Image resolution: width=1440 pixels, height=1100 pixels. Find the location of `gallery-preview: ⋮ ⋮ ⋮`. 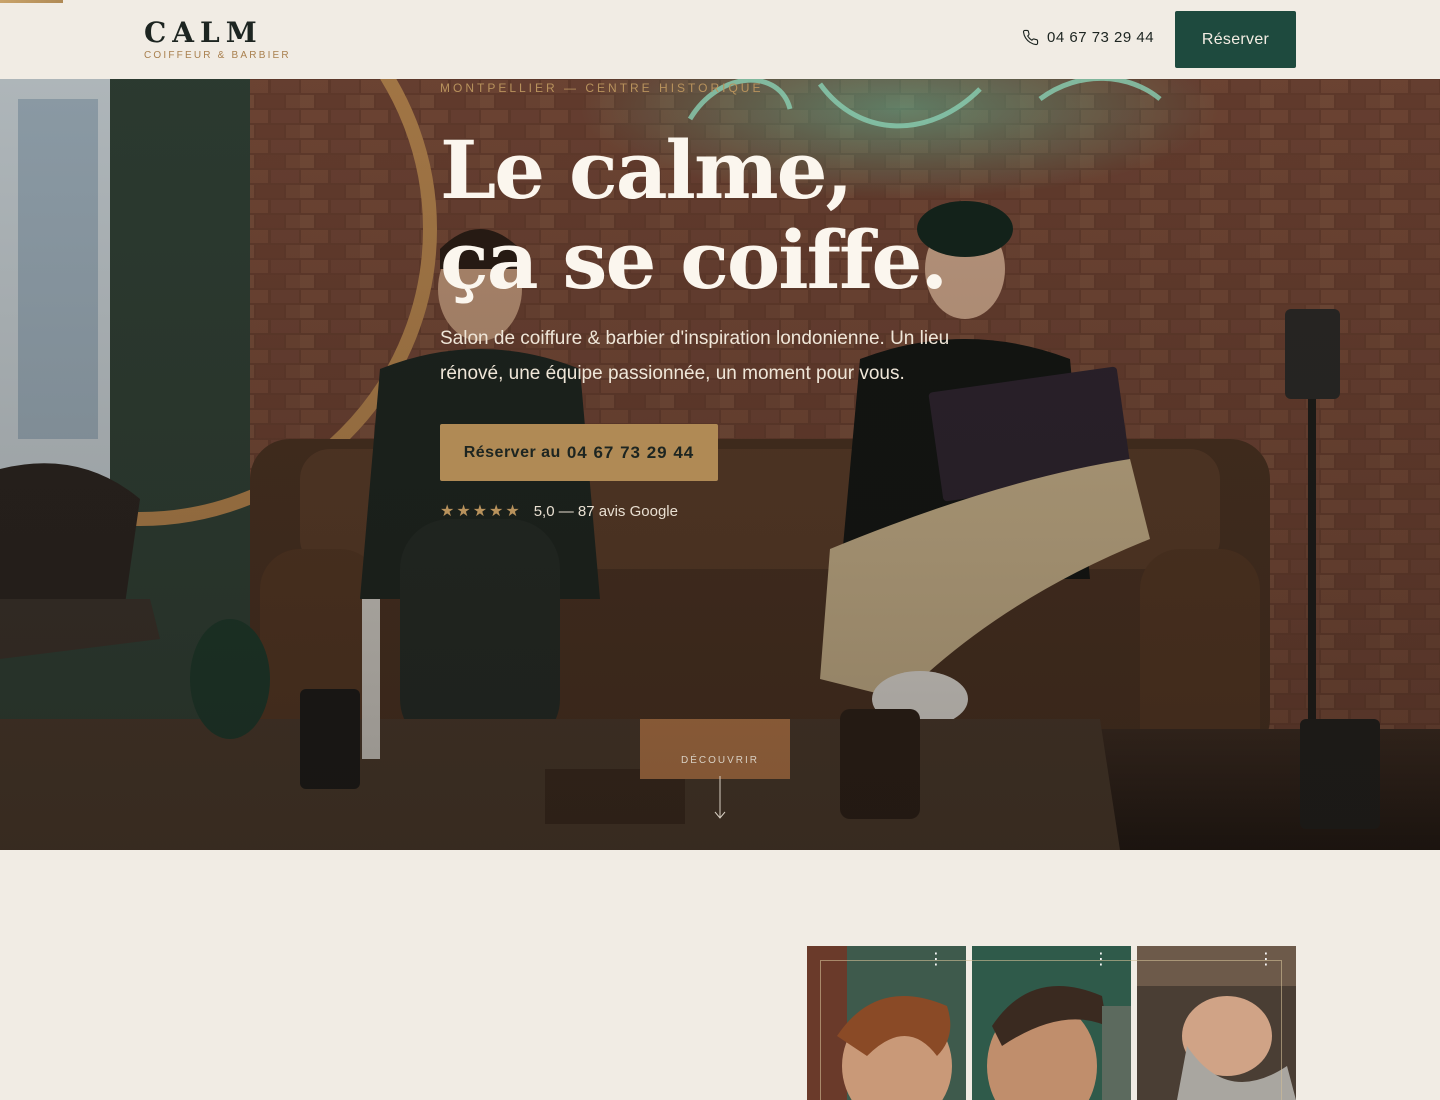

gallery-preview: ⋮ ⋮ ⋮ is located at coordinates (1051, 1023).